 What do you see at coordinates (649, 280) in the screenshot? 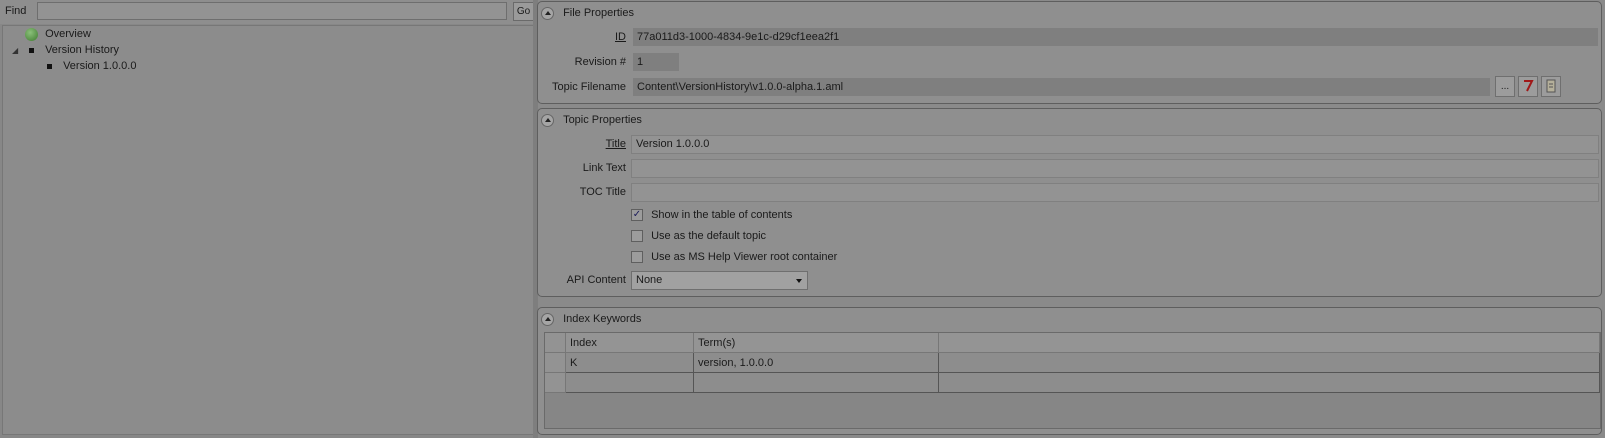
I see `api-content-value: None` at bounding box center [649, 280].